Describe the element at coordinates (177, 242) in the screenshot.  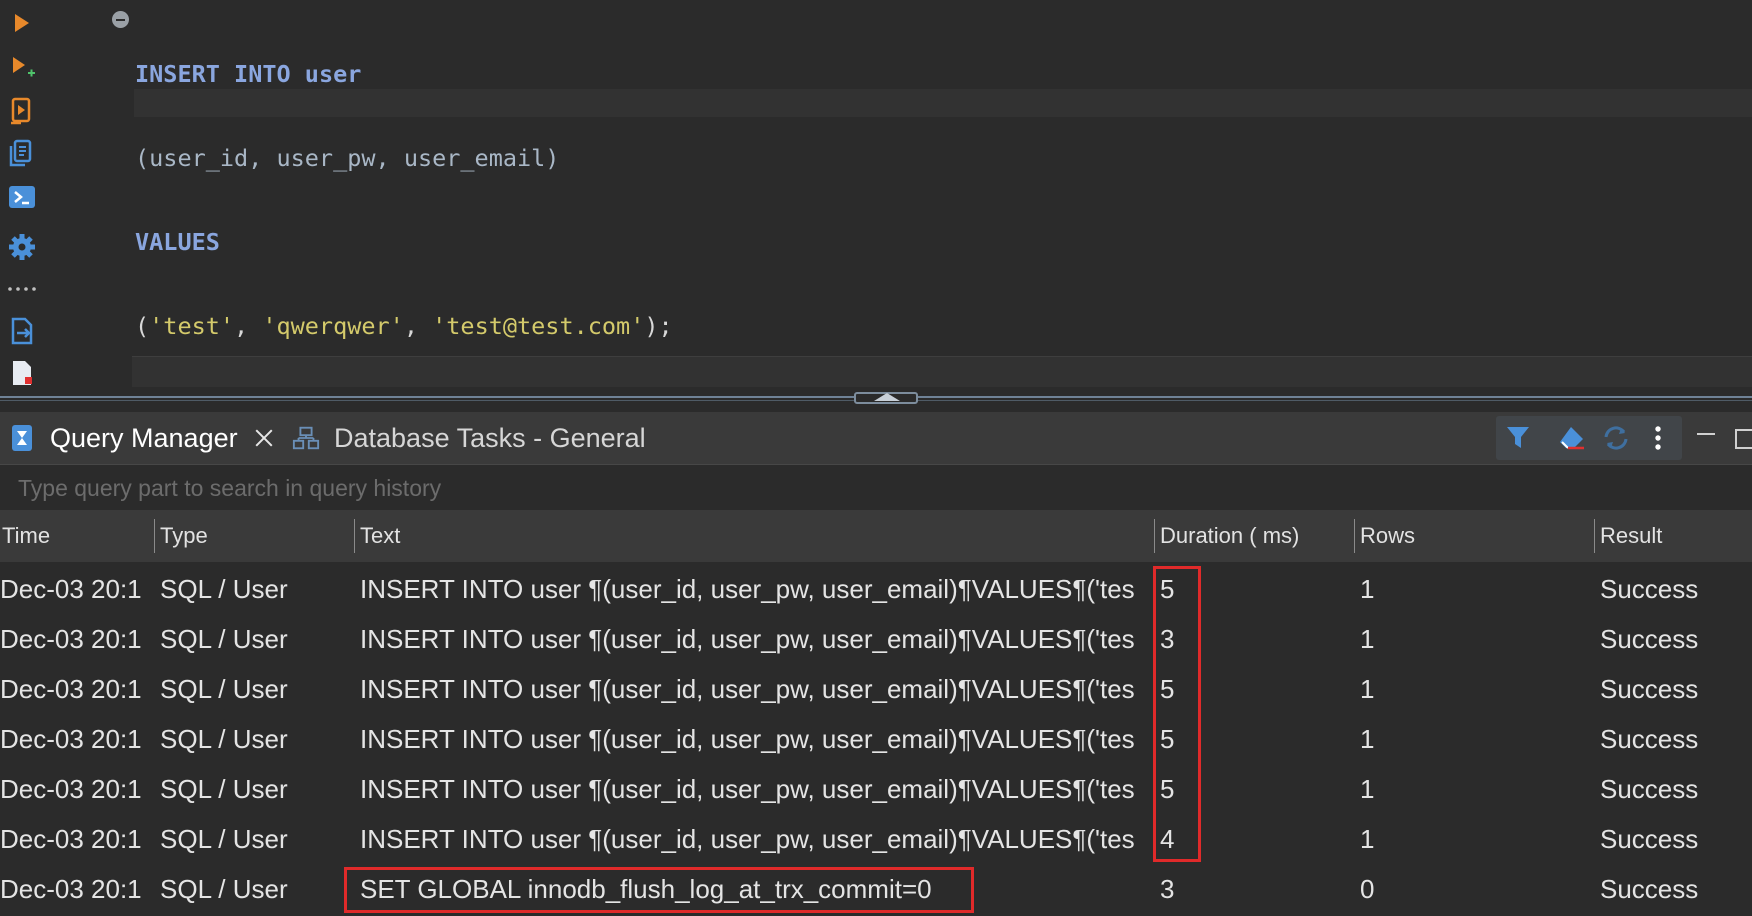
I see `keyword: VALUES` at that location.